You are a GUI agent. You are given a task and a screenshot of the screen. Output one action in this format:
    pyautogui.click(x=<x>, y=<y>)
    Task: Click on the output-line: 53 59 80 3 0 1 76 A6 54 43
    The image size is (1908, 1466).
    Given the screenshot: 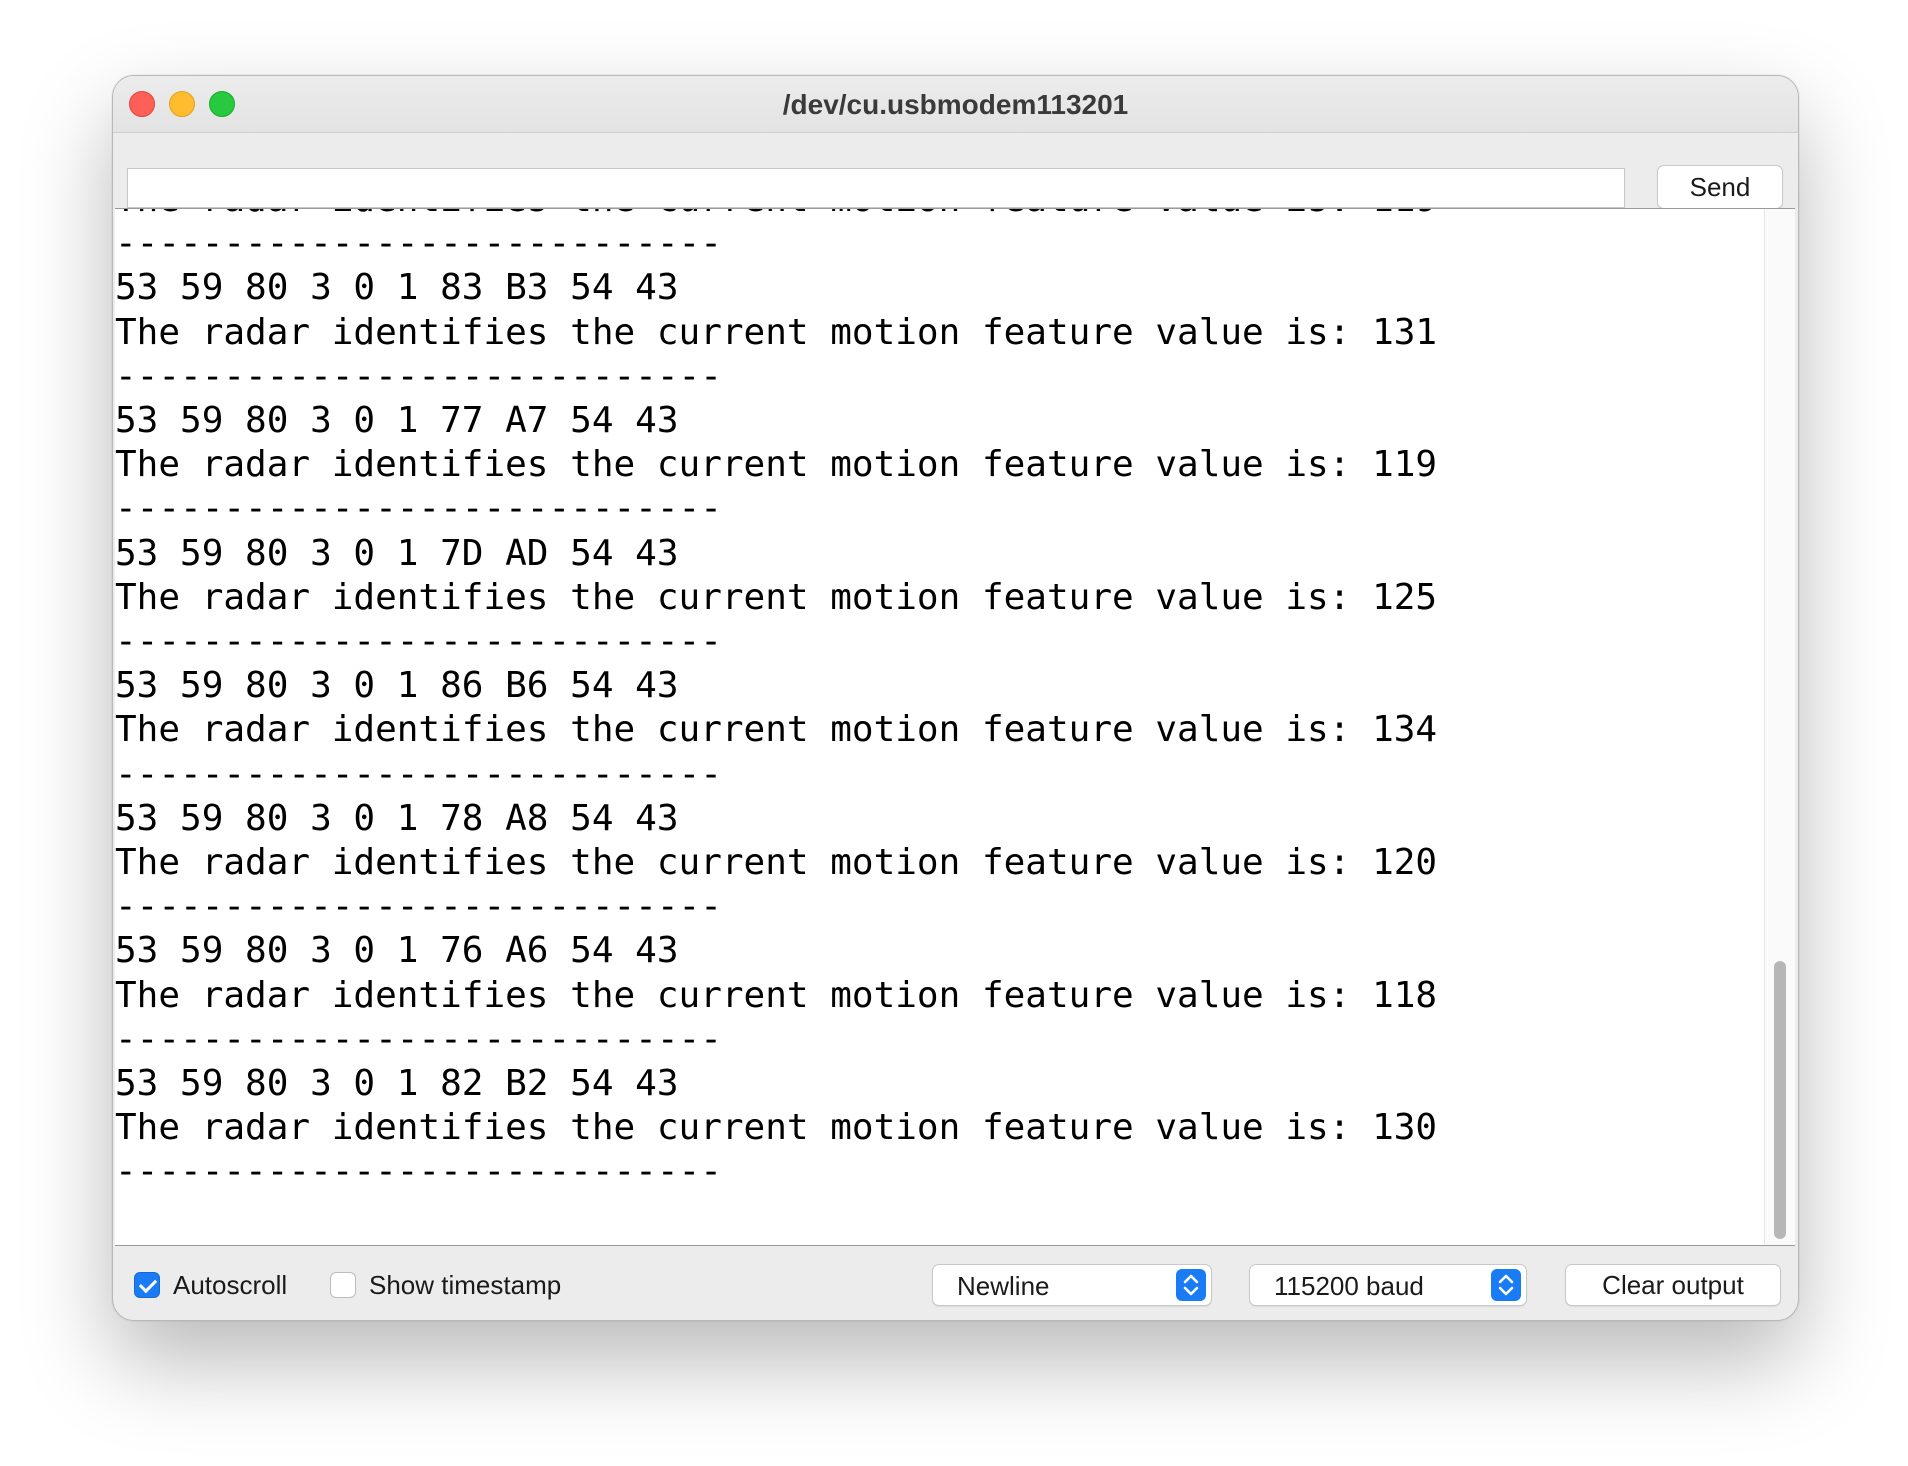 What is the action you would take?
    pyautogui.click(x=397, y=951)
    